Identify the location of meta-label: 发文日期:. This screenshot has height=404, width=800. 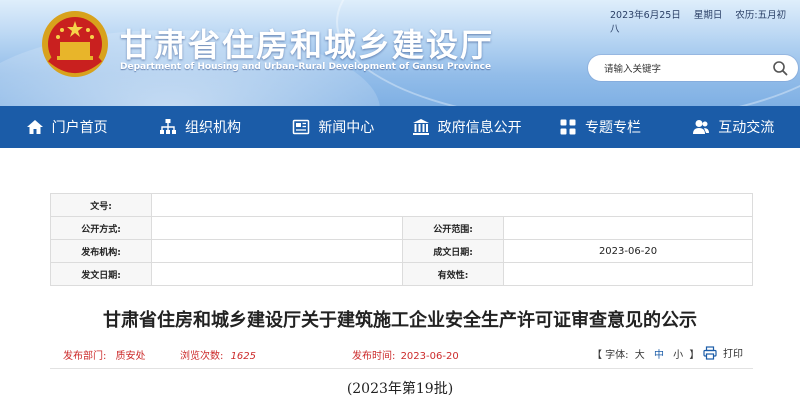
(101, 274).